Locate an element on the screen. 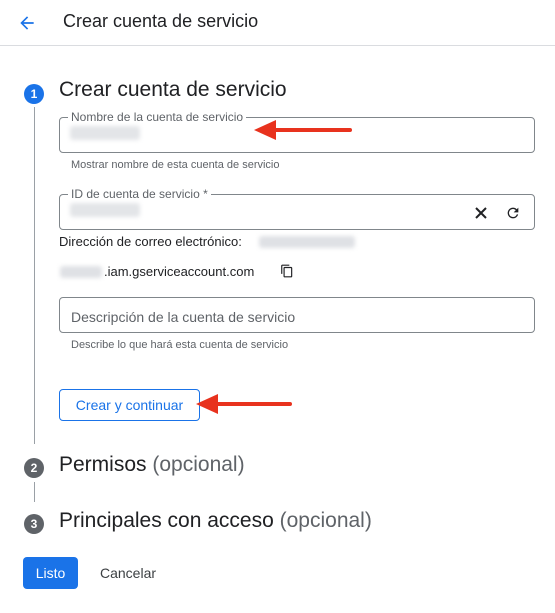 This screenshot has width=555, height=613. clear-id-button is located at coordinates (481, 213).